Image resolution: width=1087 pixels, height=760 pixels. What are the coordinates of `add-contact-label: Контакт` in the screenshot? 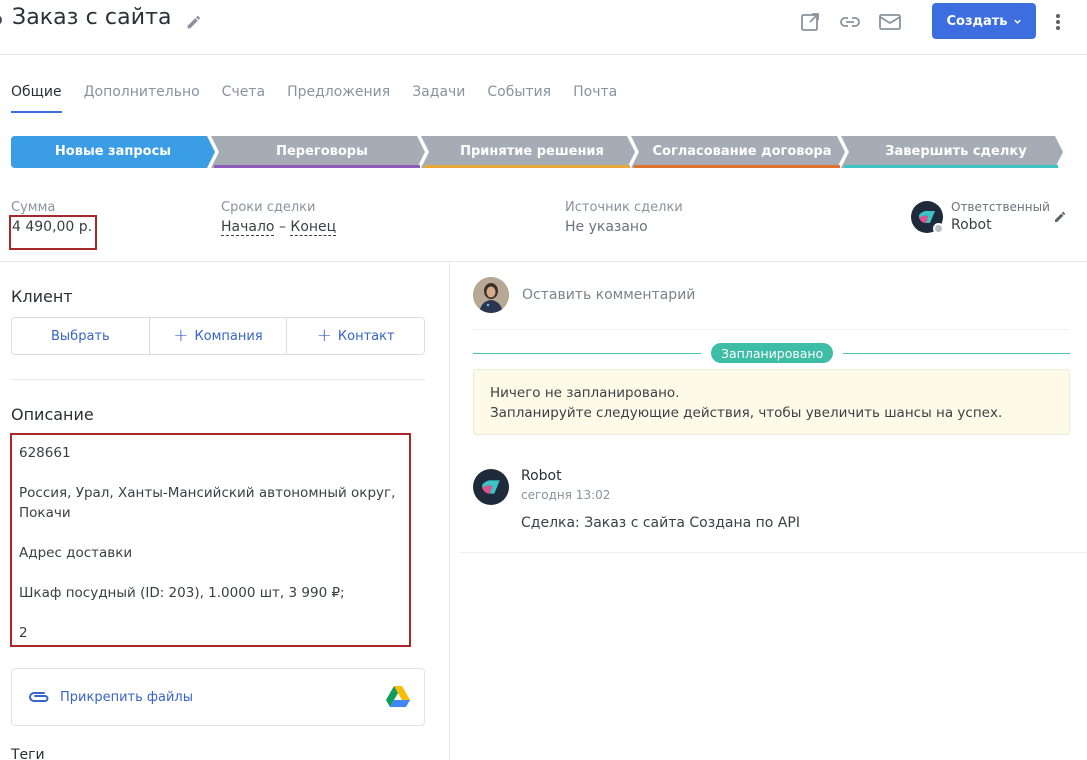 It's located at (366, 336).